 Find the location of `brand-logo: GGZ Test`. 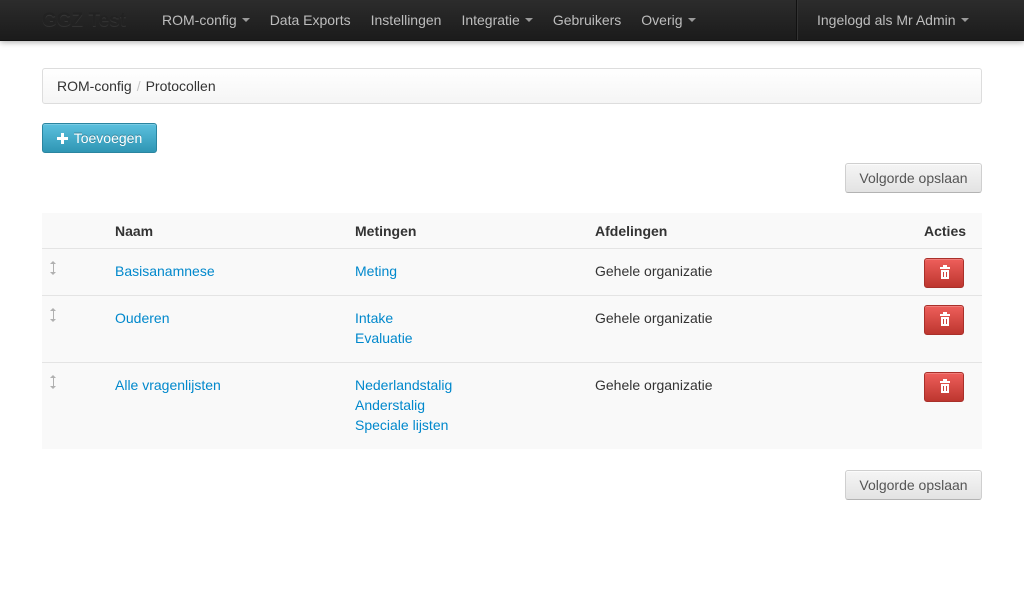

brand-logo: GGZ Test is located at coordinates (84, 21).